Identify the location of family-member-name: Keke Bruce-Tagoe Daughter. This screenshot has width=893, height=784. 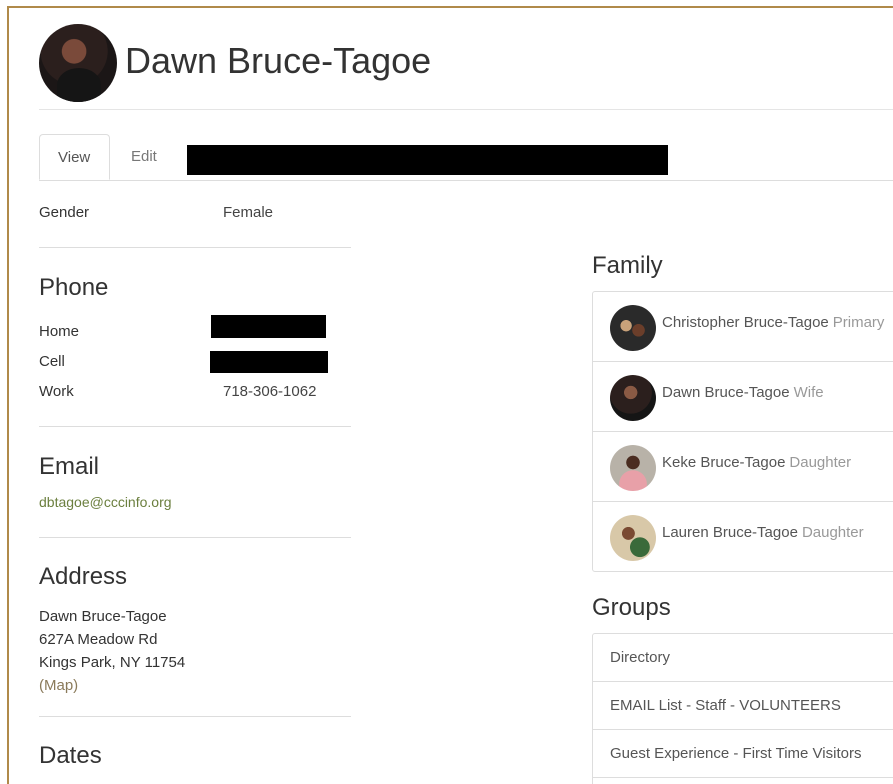
(756, 462).